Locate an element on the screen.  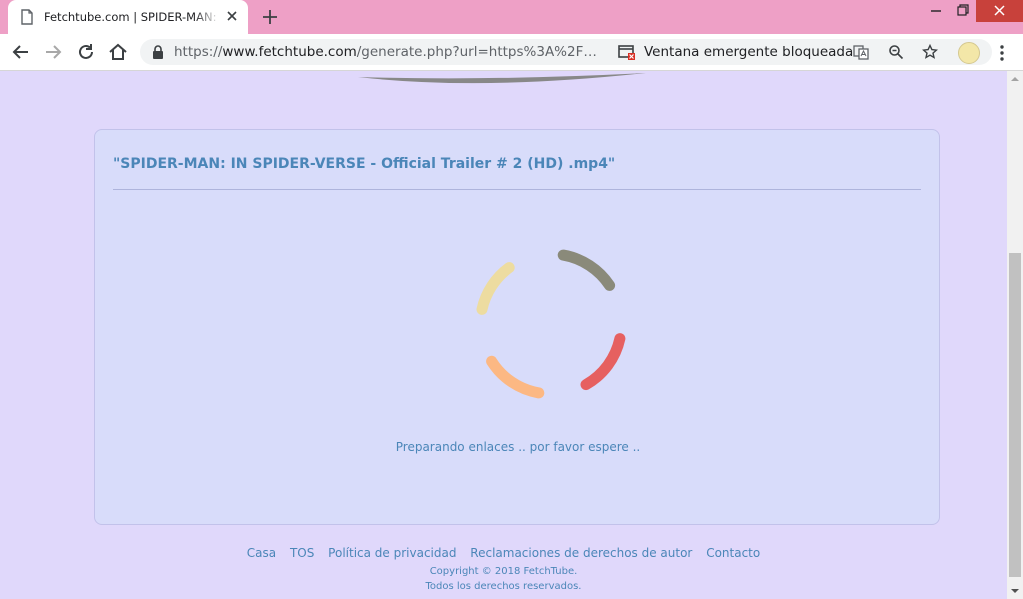
card-divider is located at coordinates (517, 189).